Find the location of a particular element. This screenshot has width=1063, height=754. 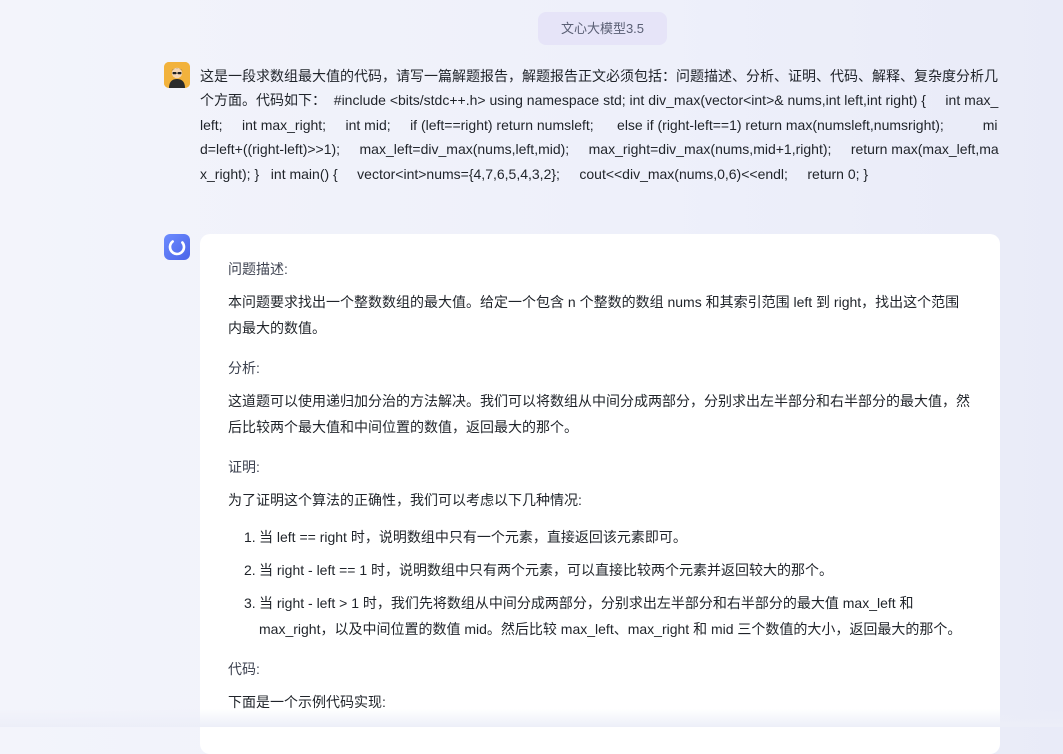

user-avatar-graphic is located at coordinates (177, 75).